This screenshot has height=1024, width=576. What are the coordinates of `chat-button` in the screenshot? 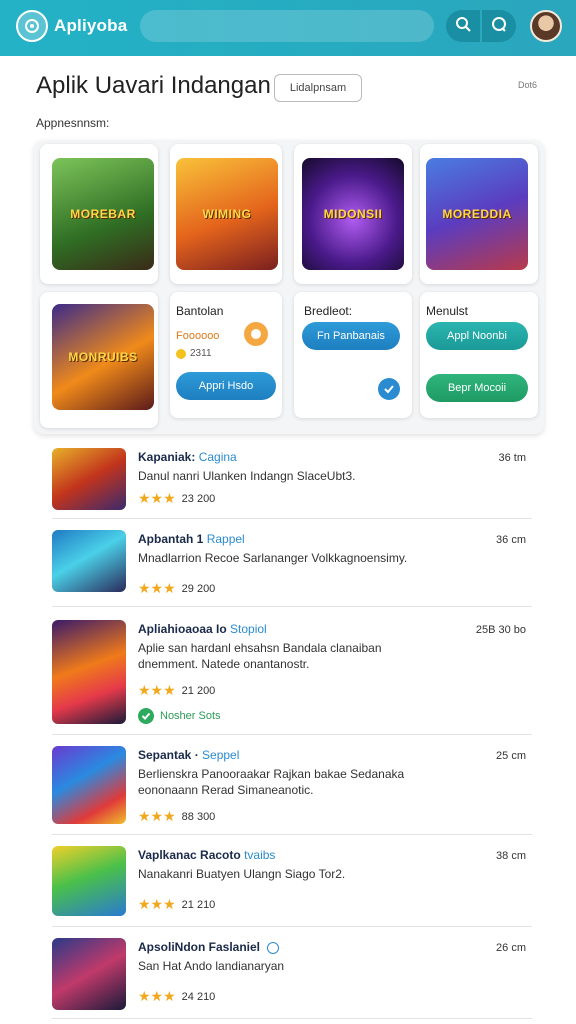 It's located at (499, 26).